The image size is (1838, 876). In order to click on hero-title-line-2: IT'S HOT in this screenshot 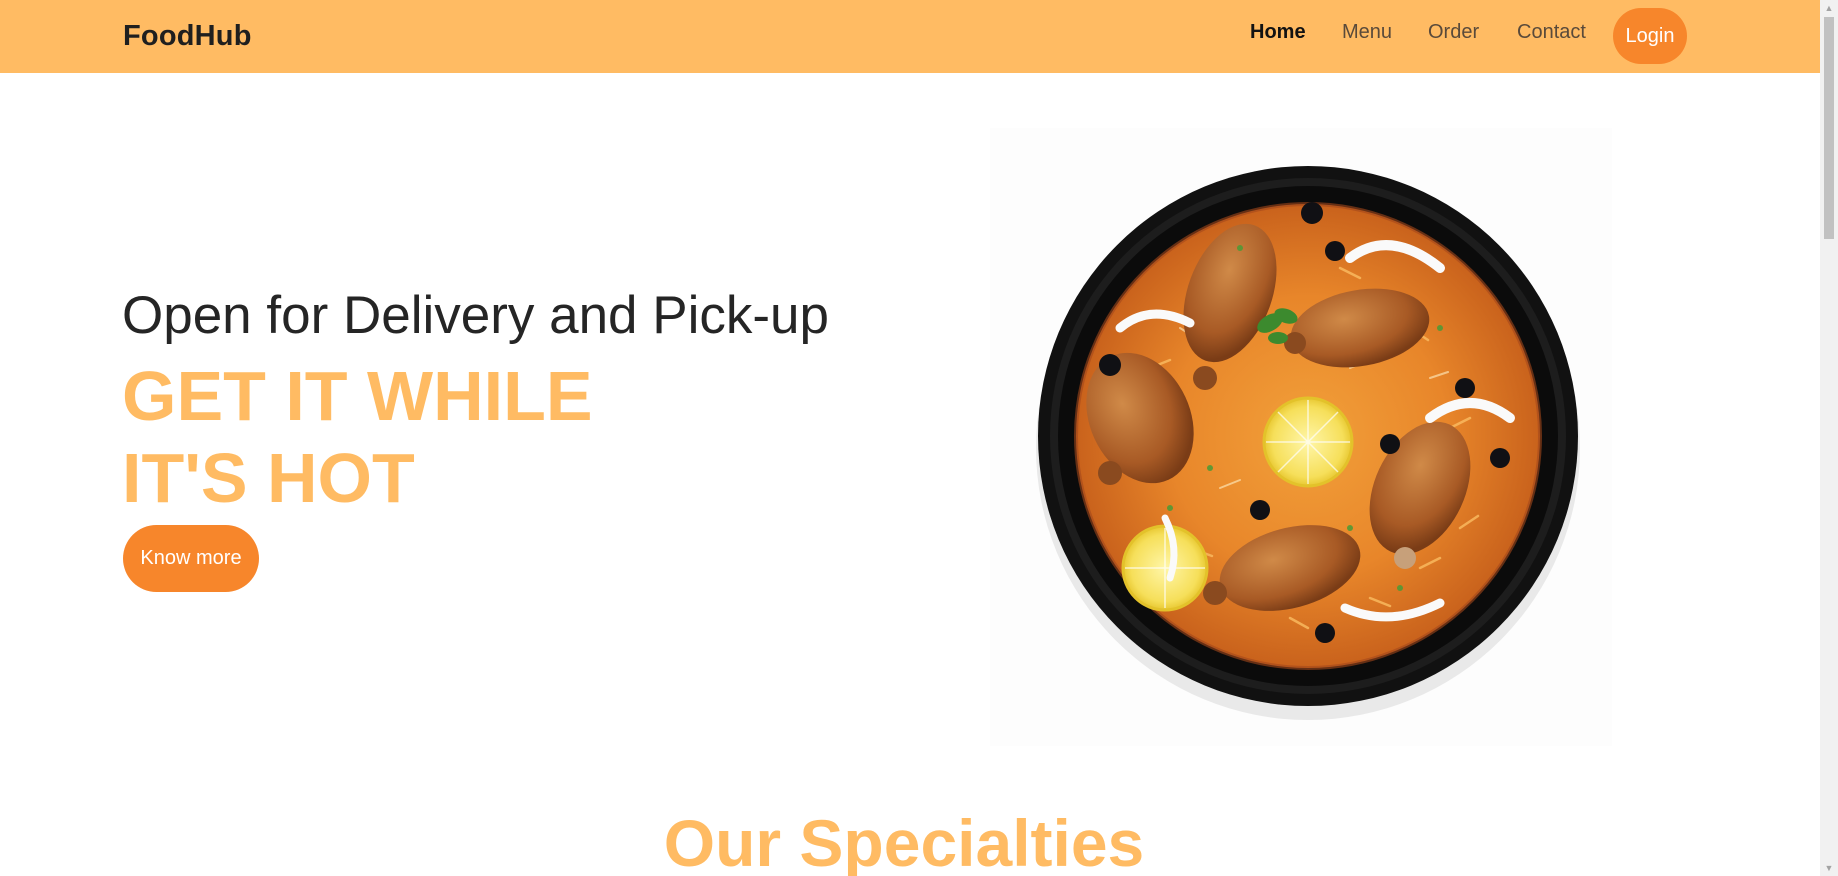, I will do `click(268, 478)`.